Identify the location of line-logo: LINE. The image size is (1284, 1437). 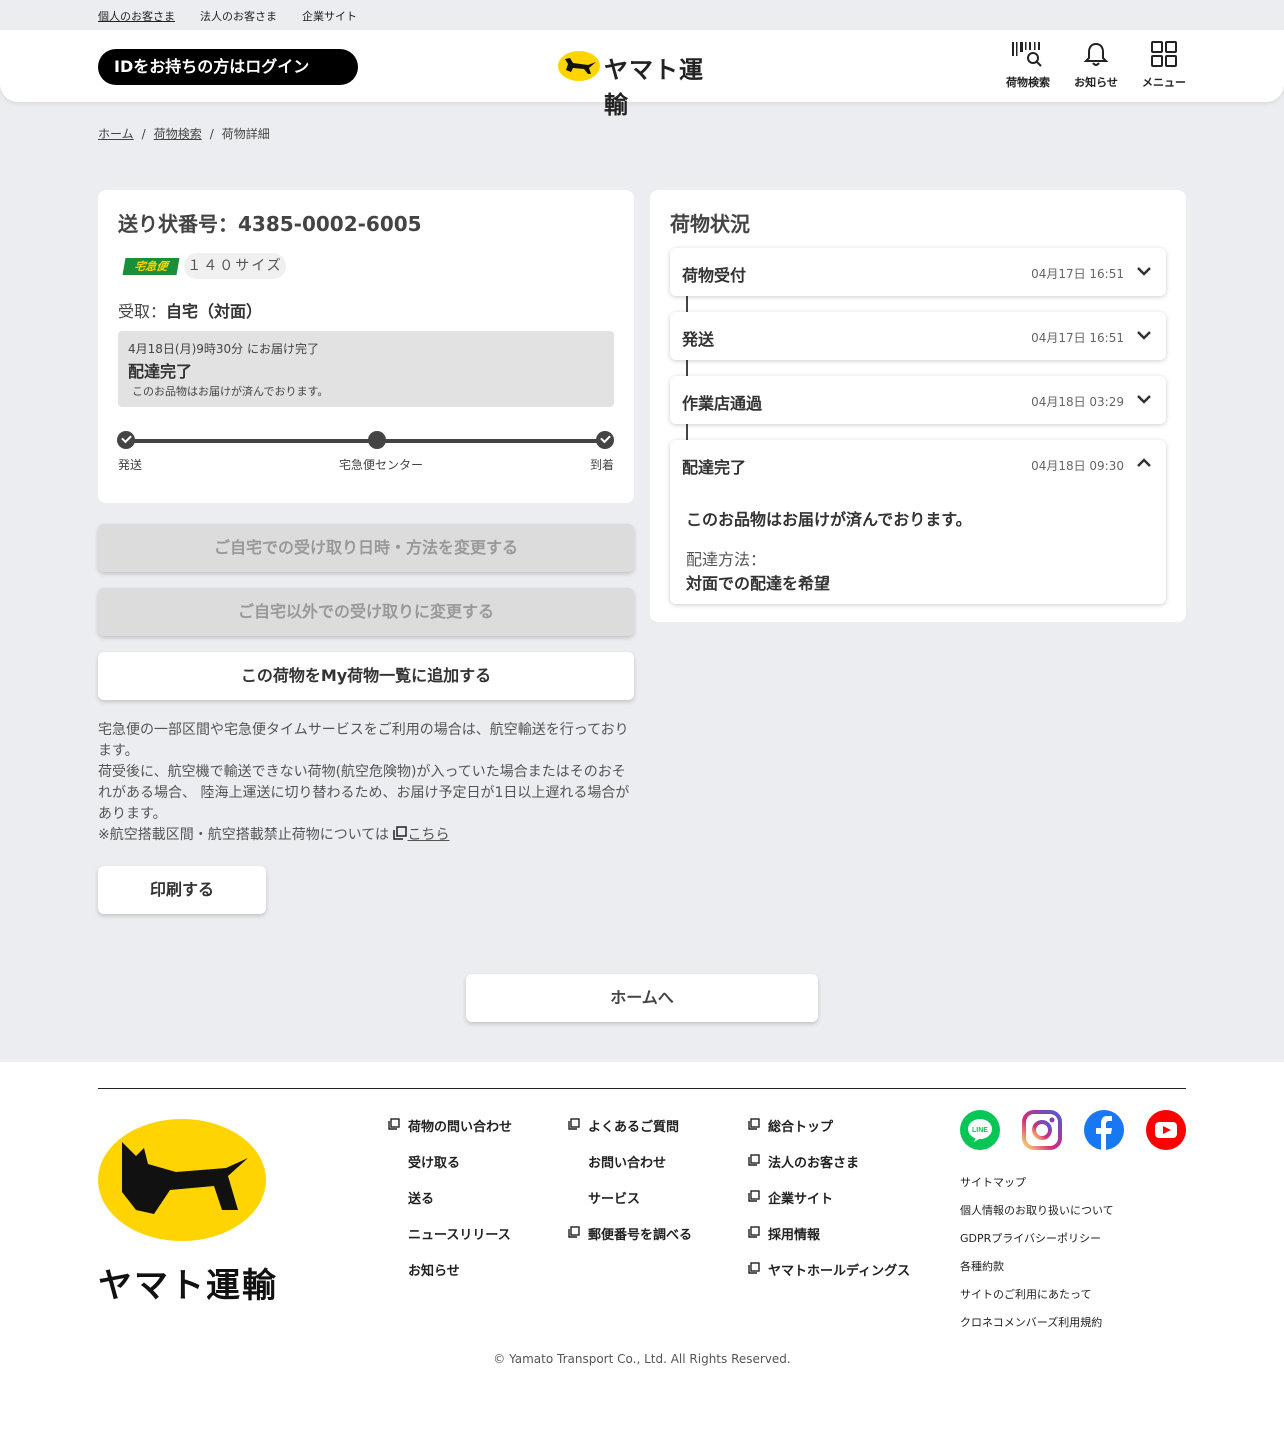
(980, 1130).